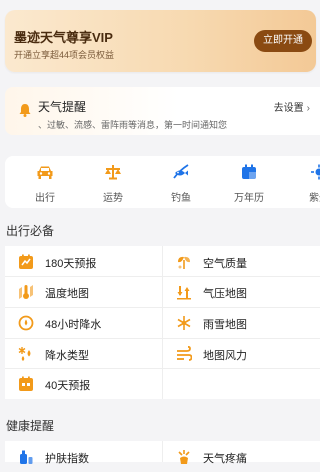  Describe the element at coordinates (225, 324) in the screenshot. I see `grid-item-label: 雨雪地图` at that location.